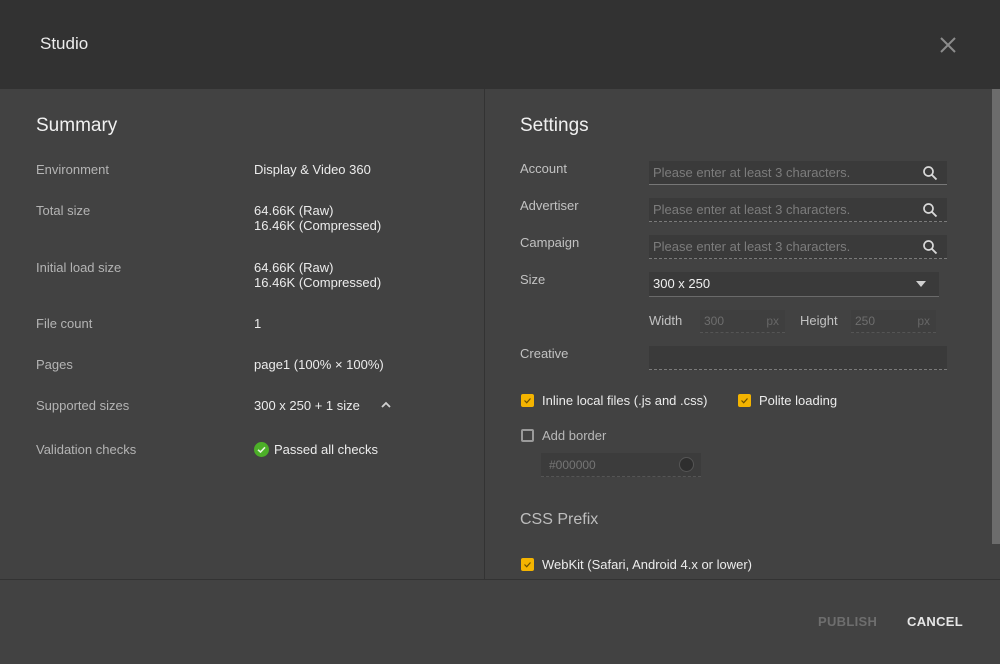  What do you see at coordinates (319, 364) in the screenshot?
I see `summary-value: page1 (100% × 100%)` at bounding box center [319, 364].